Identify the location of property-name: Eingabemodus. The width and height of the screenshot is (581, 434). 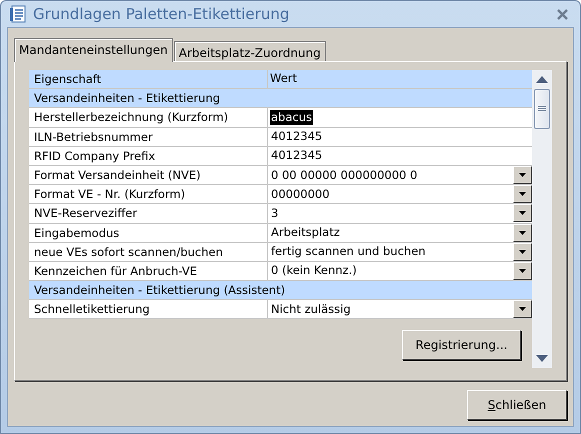
(148, 233).